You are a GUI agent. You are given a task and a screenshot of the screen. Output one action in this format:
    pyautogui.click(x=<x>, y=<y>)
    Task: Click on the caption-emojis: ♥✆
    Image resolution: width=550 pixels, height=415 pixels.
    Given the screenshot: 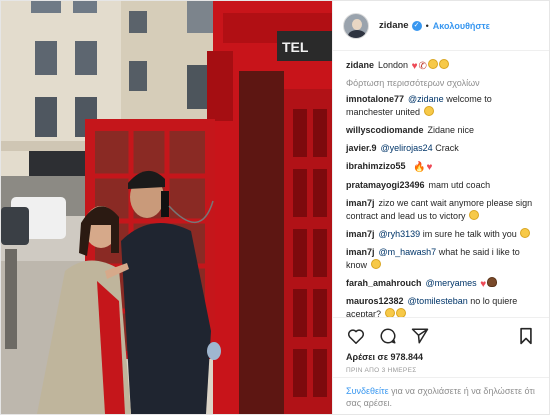 What is the action you would take?
    pyautogui.click(x=430, y=65)
    